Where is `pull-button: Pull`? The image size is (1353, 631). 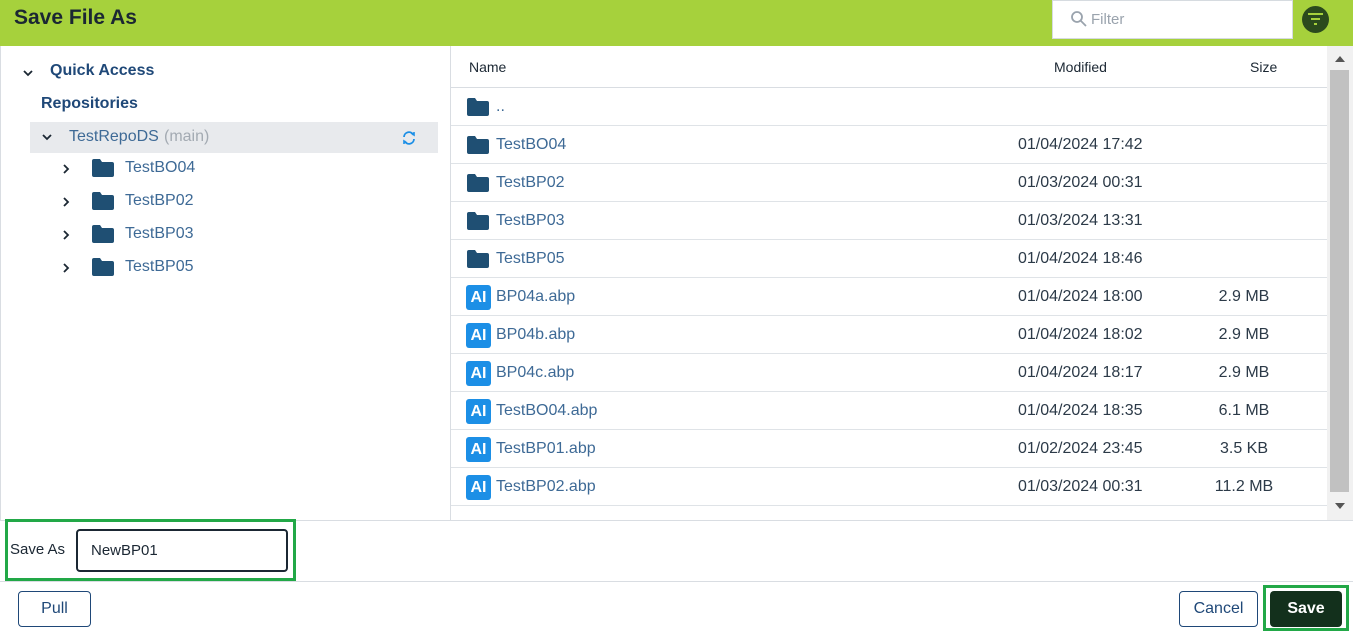
pull-button: Pull is located at coordinates (54, 609).